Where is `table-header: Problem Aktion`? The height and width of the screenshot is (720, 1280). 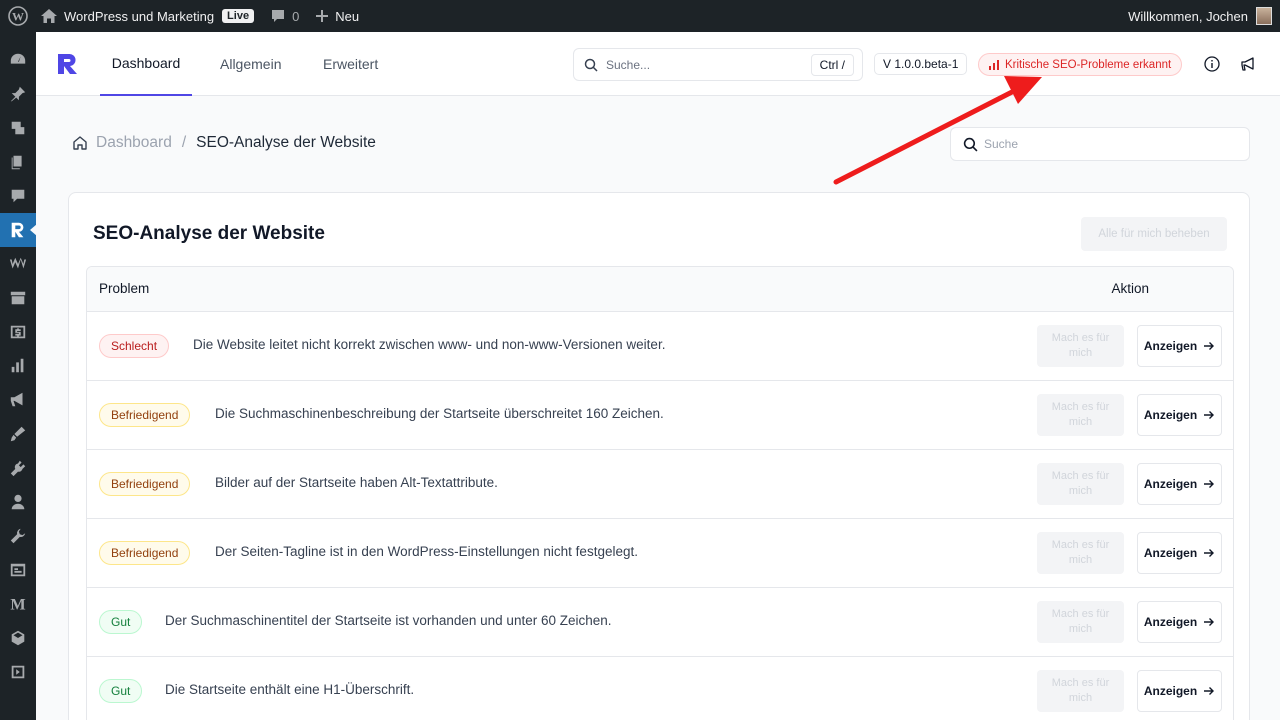
table-header: Problem Aktion is located at coordinates (660, 289).